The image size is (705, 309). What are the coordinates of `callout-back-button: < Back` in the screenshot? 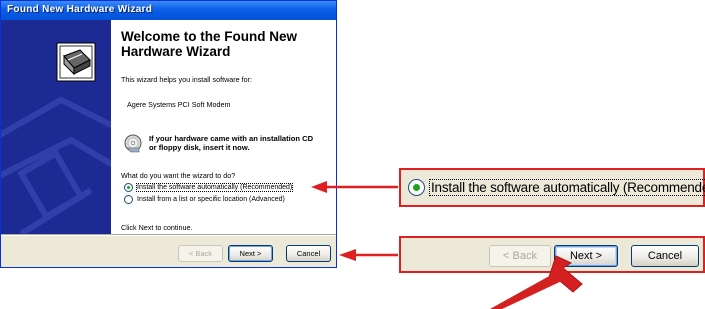 It's located at (520, 256).